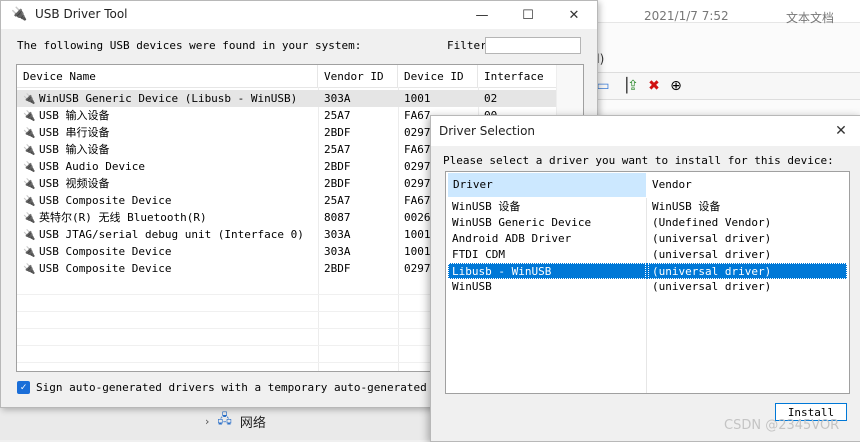  I want to click on driver-row: WinUSB 设备 WinUSB 设备, so click(647, 207).